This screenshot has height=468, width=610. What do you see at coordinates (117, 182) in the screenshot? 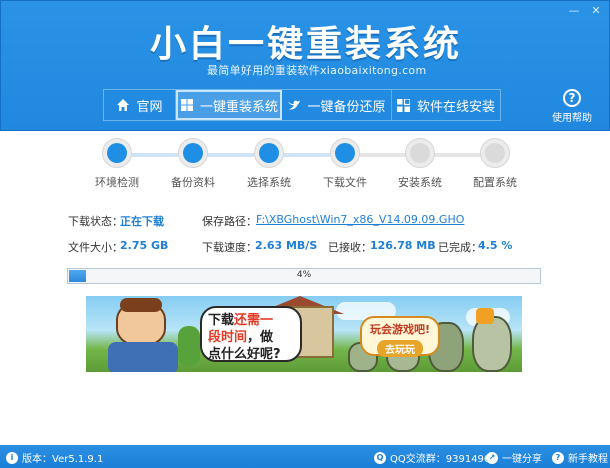
I see `step-label: 环境检测` at bounding box center [117, 182].